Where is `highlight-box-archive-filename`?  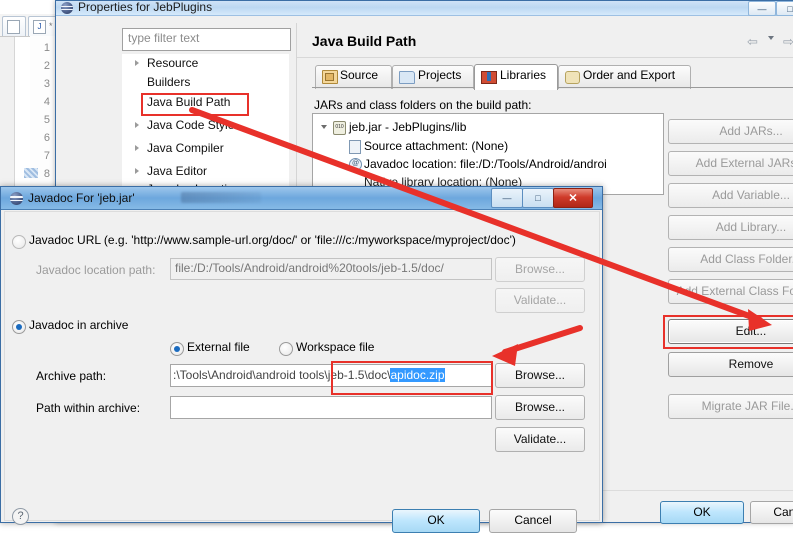 highlight-box-archive-filename is located at coordinates (412, 378).